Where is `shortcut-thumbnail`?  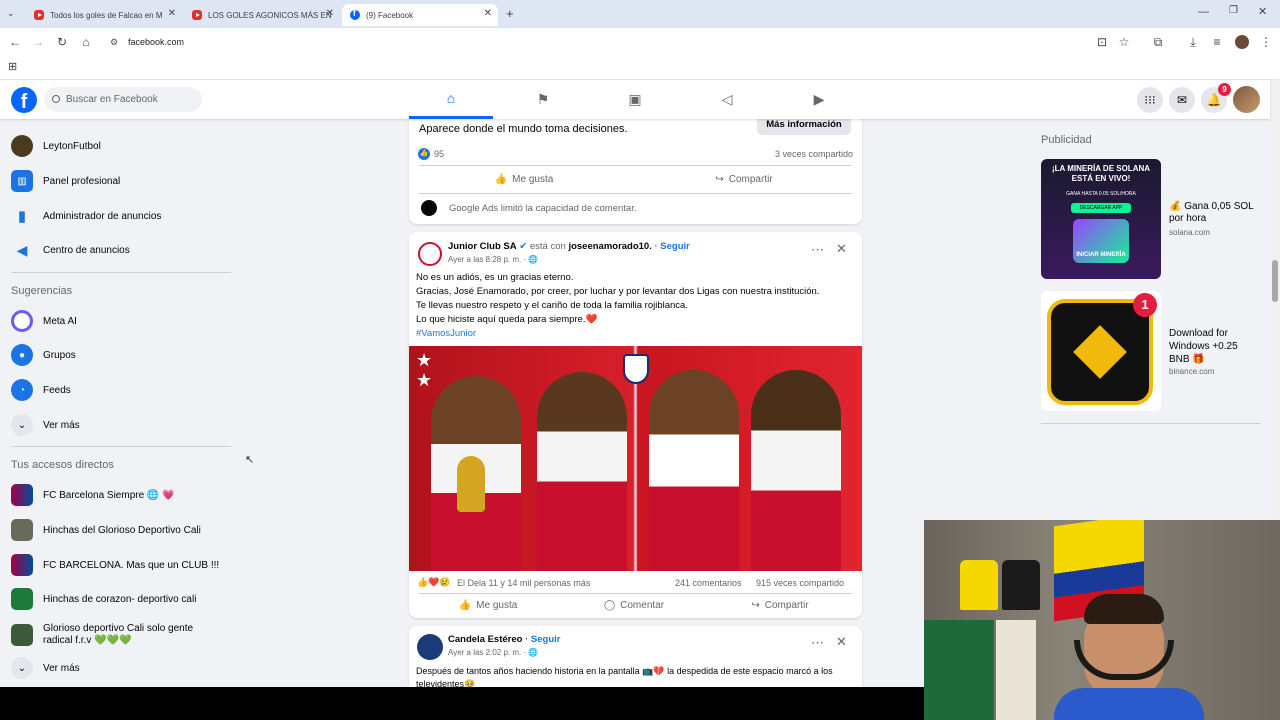
shortcut-thumbnail is located at coordinates (22, 565).